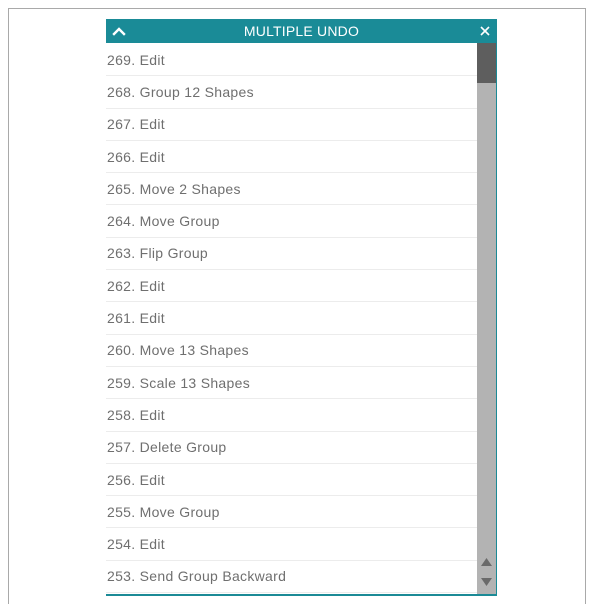 The image size is (594, 604). Describe the element at coordinates (292, 221) in the screenshot. I see `history-item: 264. Move Group` at that location.